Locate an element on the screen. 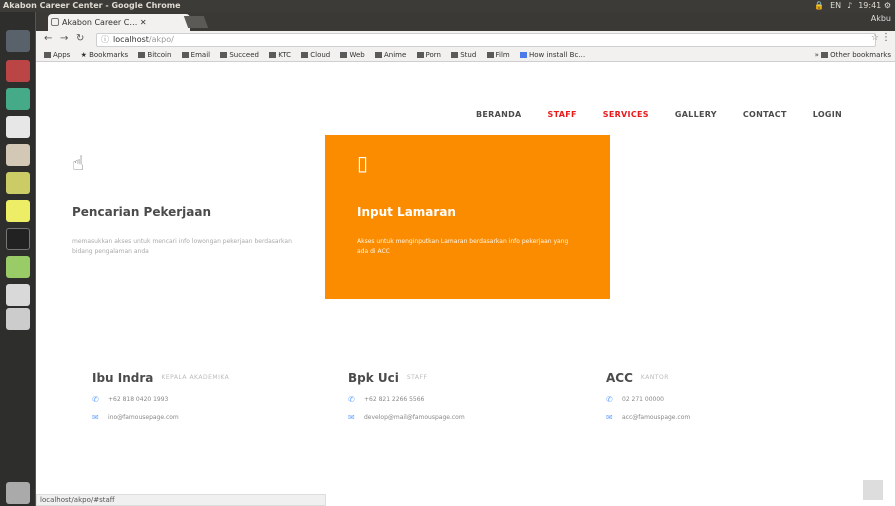 The height and width of the screenshot is (506, 895). info-icon: ⓘ is located at coordinates (105, 40).